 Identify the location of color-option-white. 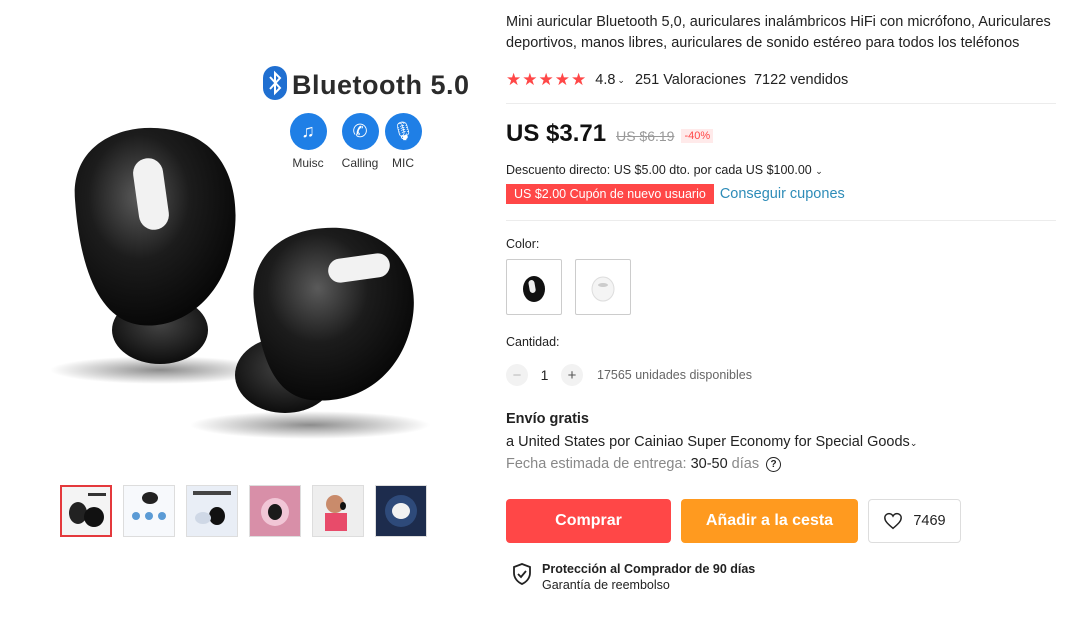
(603, 287).